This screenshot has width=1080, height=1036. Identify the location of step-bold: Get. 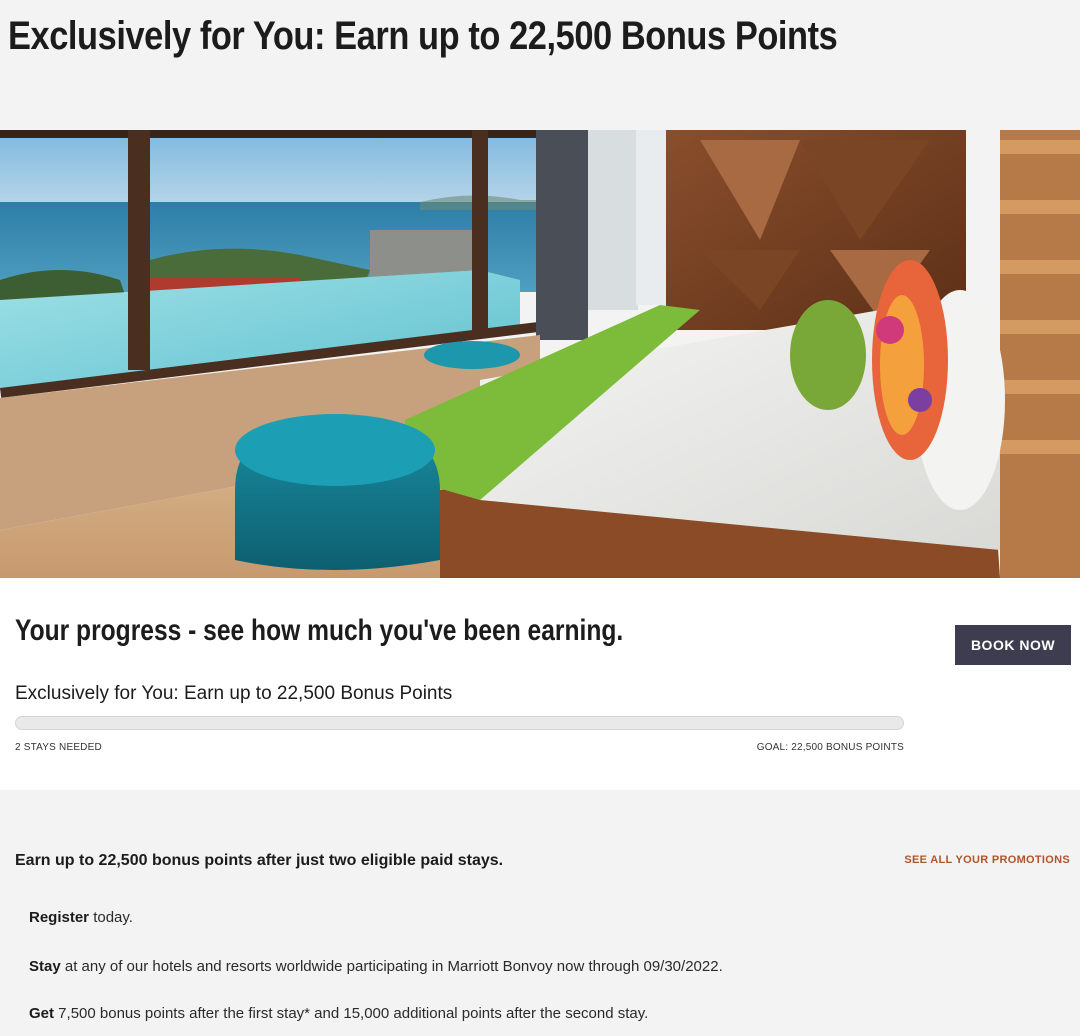
(42, 1013).